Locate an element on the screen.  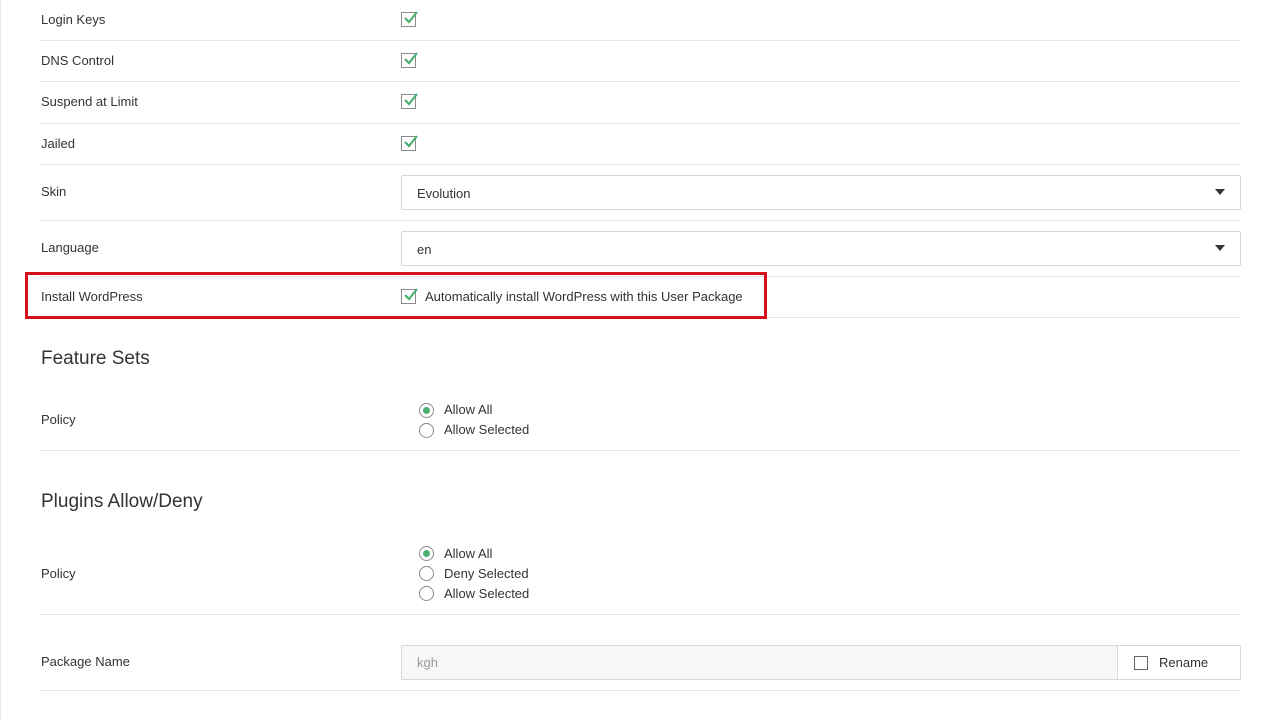
skin-value: Evolution is located at coordinates (444, 193).